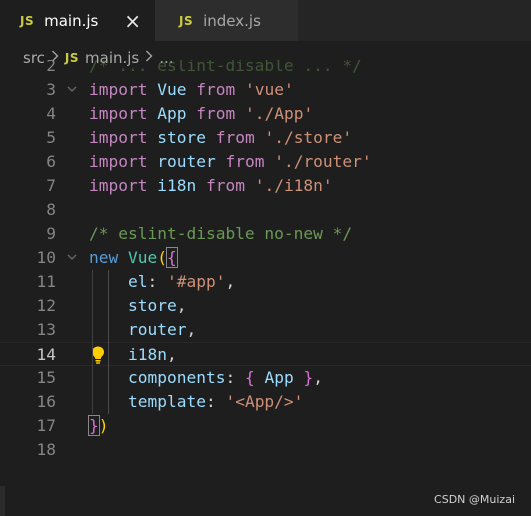 This screenshot has width=531, height=516. I want to click on tab-main-js: JS main.js ×, so click(77, 20).